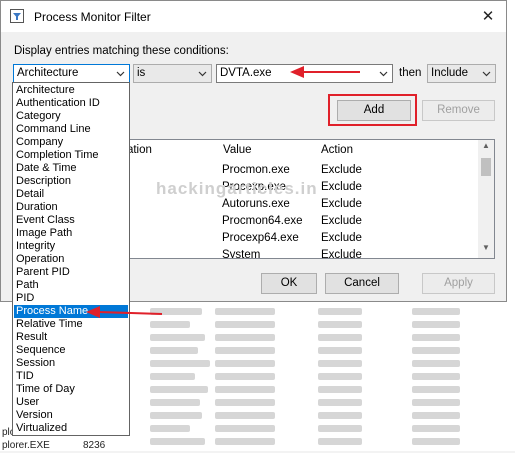  I want to click on close-button: ✕, so click(488, 17).